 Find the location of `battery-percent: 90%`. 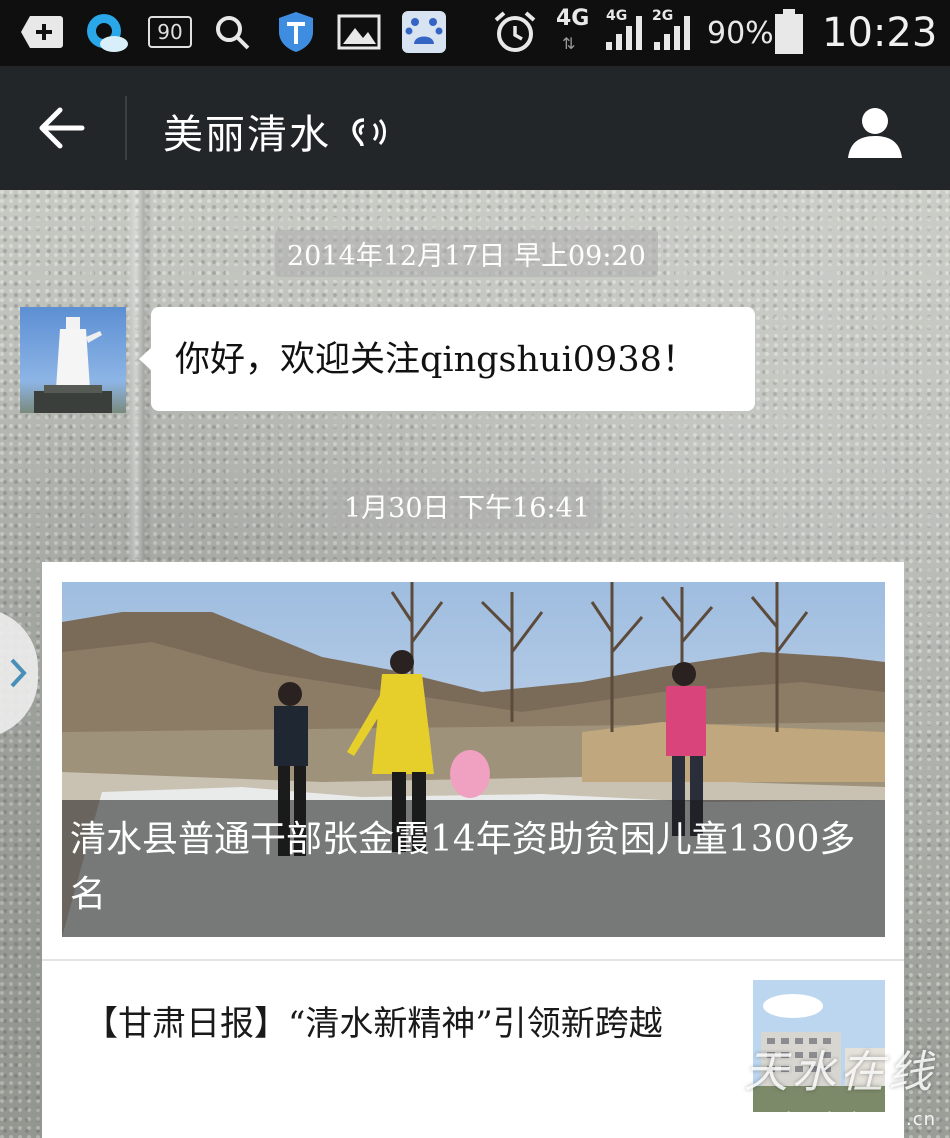

battery-percent: 90% is located at coordinates (740, 33).